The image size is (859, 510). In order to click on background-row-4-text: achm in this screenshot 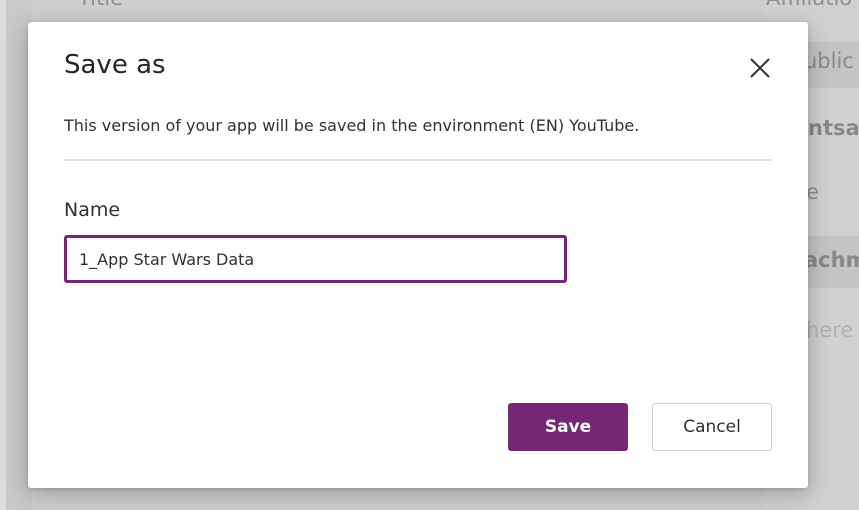, I will do `click(831, 260)`.